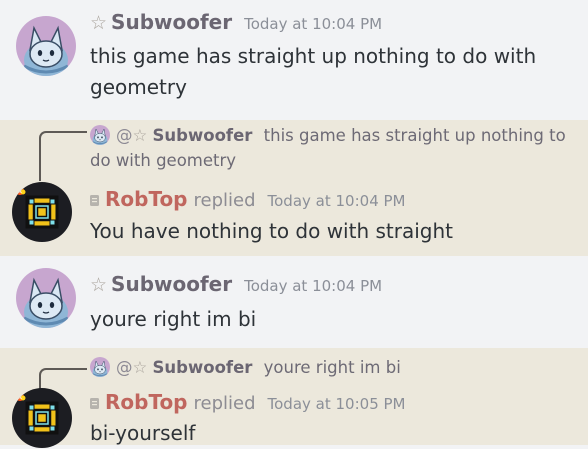  Describe the element at coordinates (337, 404) in the screenshot. I see `timestamp: Today at 10:05 PM` at that location.